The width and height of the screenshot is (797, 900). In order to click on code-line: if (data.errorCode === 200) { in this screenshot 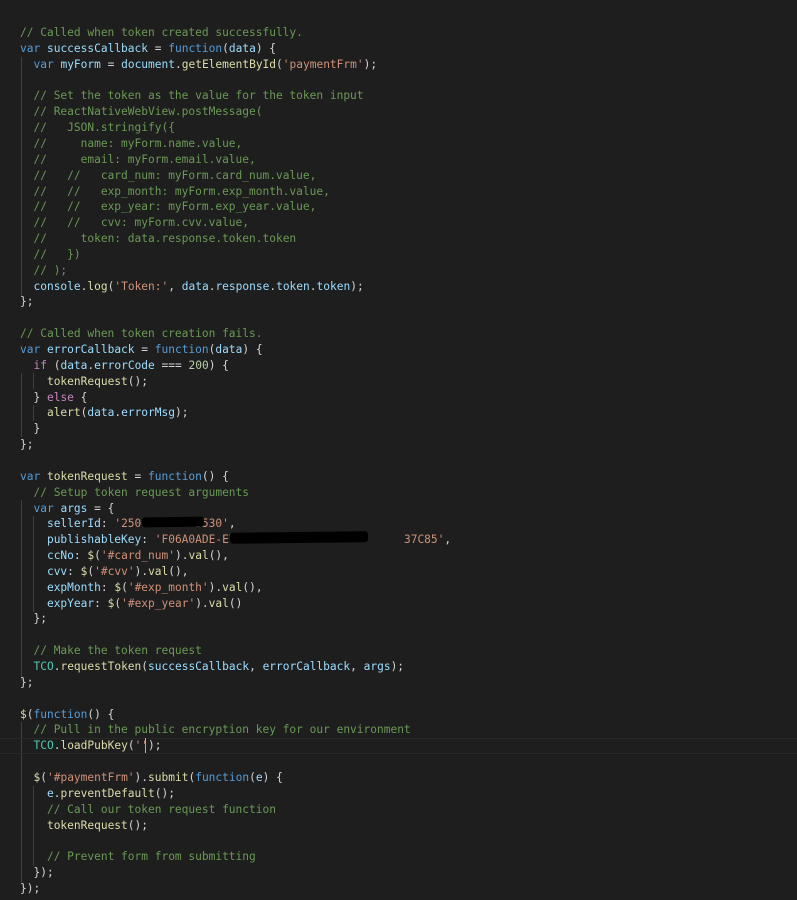, I will do `click(124, 366)`.